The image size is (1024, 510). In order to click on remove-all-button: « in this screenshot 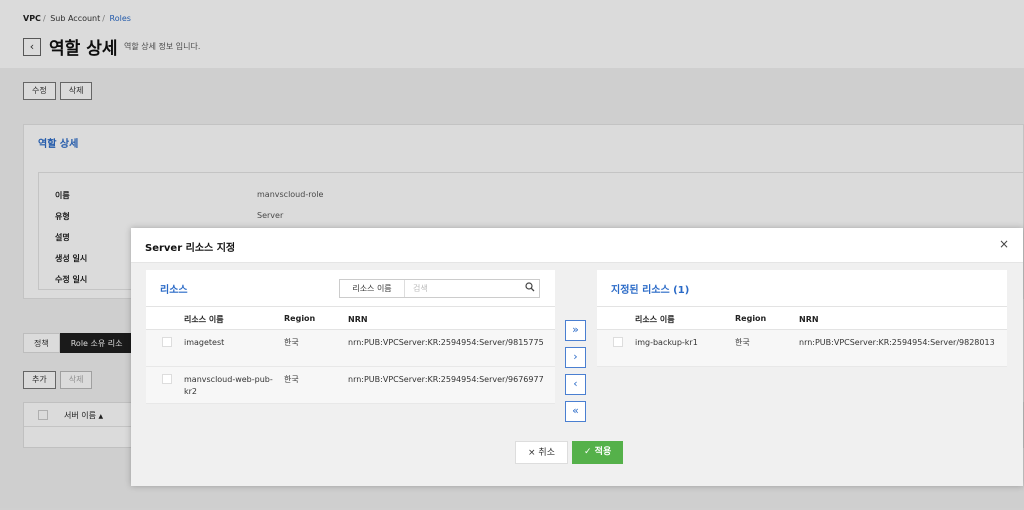, I will do `click(575, 411)`.